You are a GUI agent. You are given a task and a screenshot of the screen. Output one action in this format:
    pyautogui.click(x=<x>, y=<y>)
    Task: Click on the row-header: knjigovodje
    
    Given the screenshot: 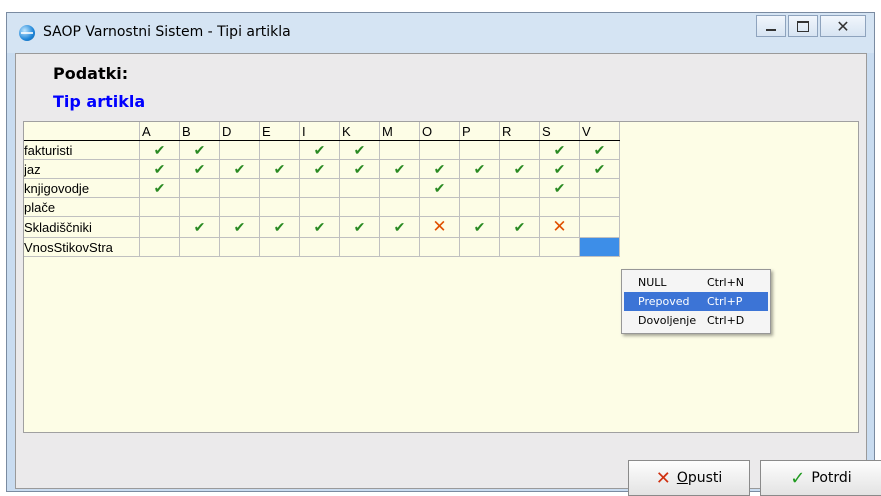 What is the action you would take?
    pyautogui.click(x=82, y=188)
    